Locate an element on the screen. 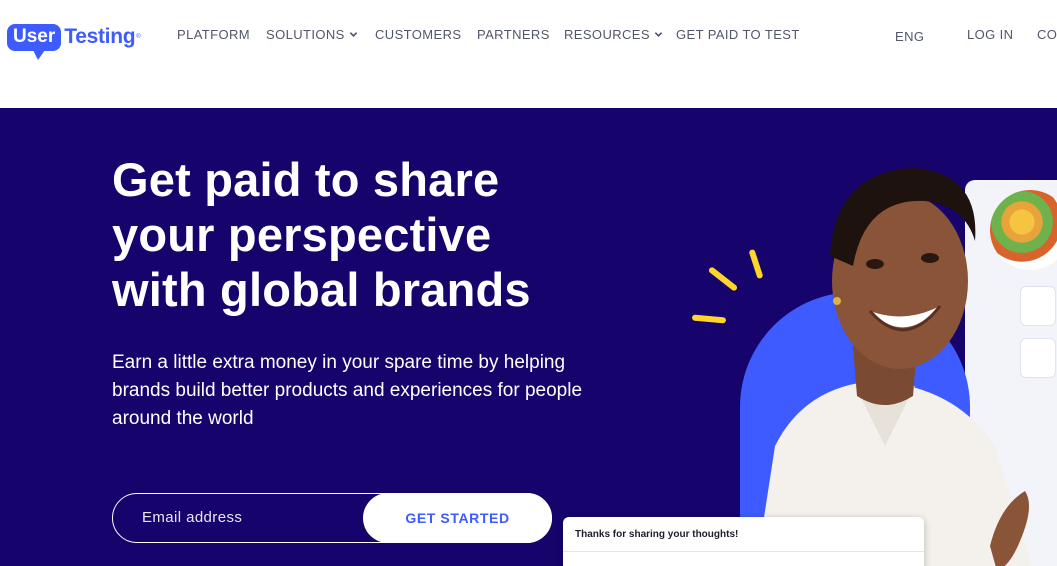  contact-label: CO is located at coordinates (1047, 34).